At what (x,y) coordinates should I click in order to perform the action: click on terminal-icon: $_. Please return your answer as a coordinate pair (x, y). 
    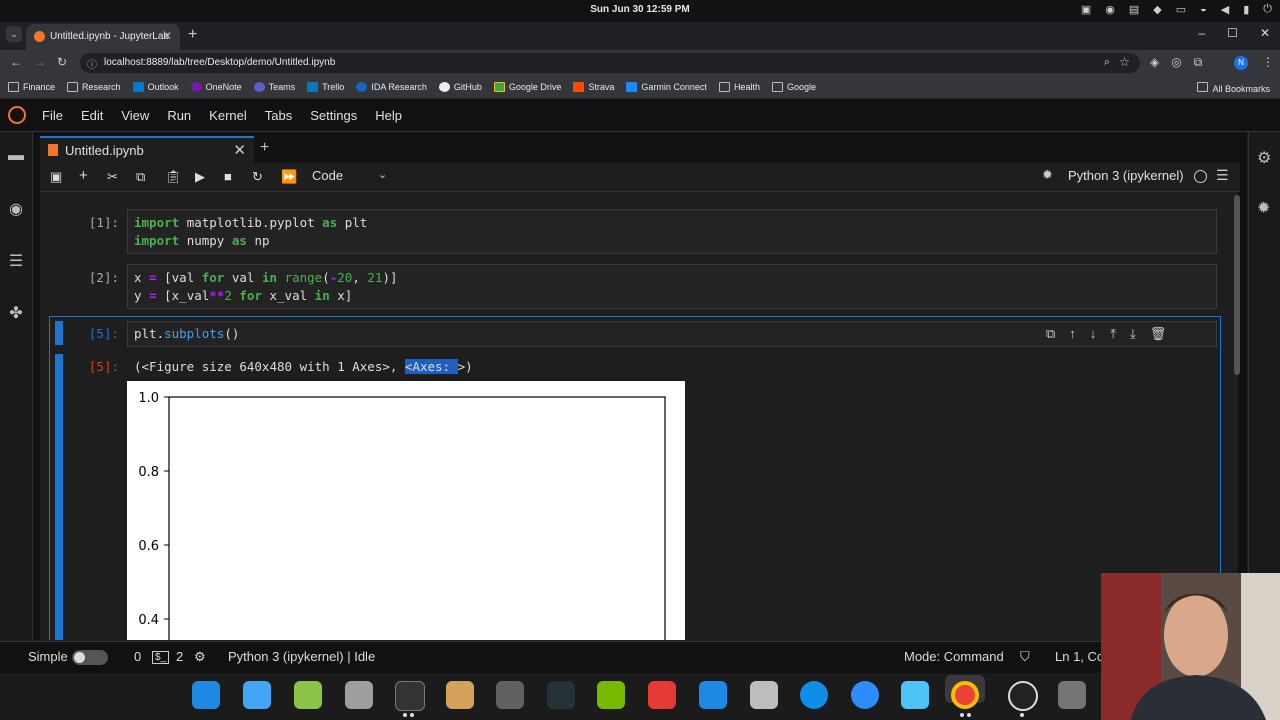
    Looking at the image, I should click on (161, 657).